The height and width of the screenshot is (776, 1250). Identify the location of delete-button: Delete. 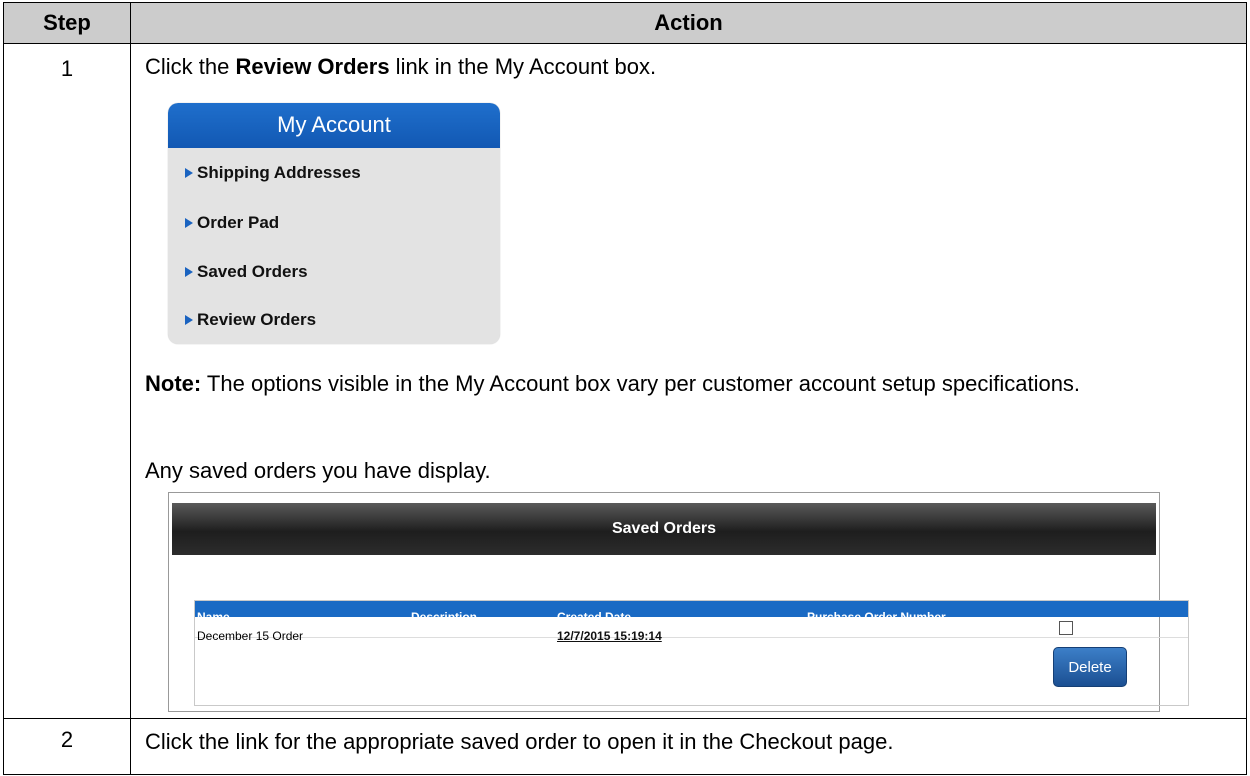
(1090, 667).